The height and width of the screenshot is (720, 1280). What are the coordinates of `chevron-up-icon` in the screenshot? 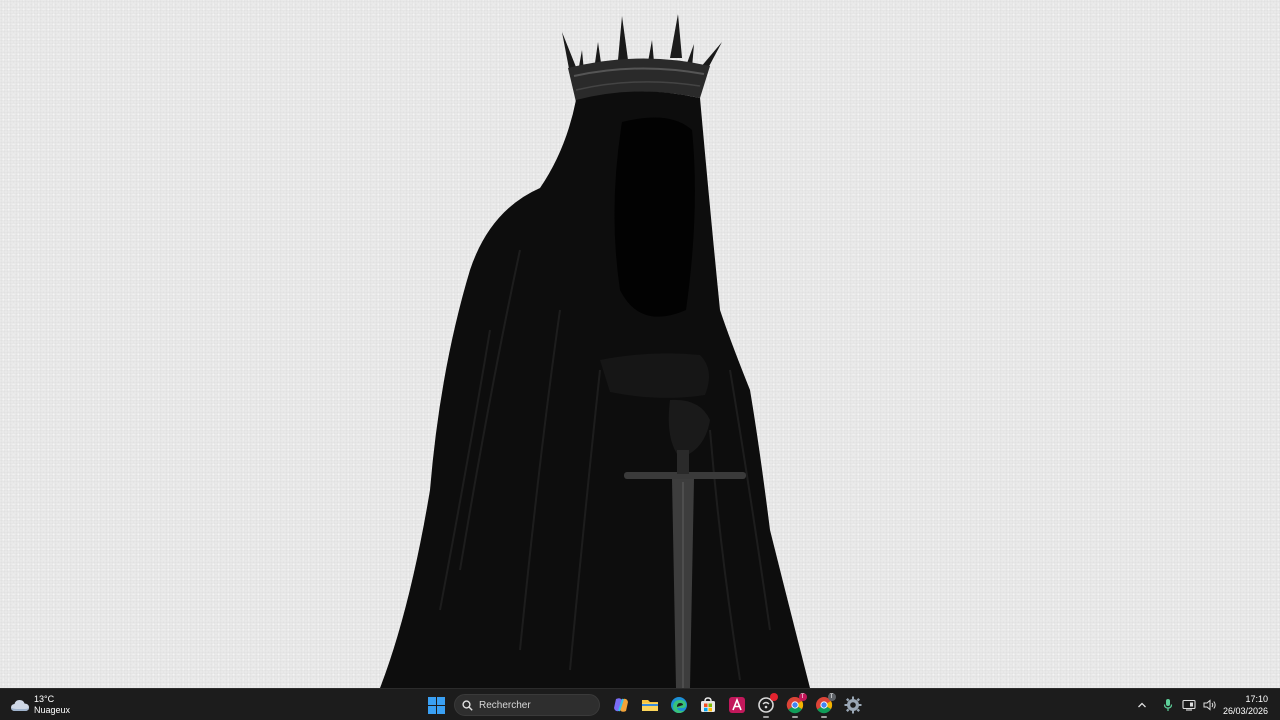 It's located at (1142, 705).